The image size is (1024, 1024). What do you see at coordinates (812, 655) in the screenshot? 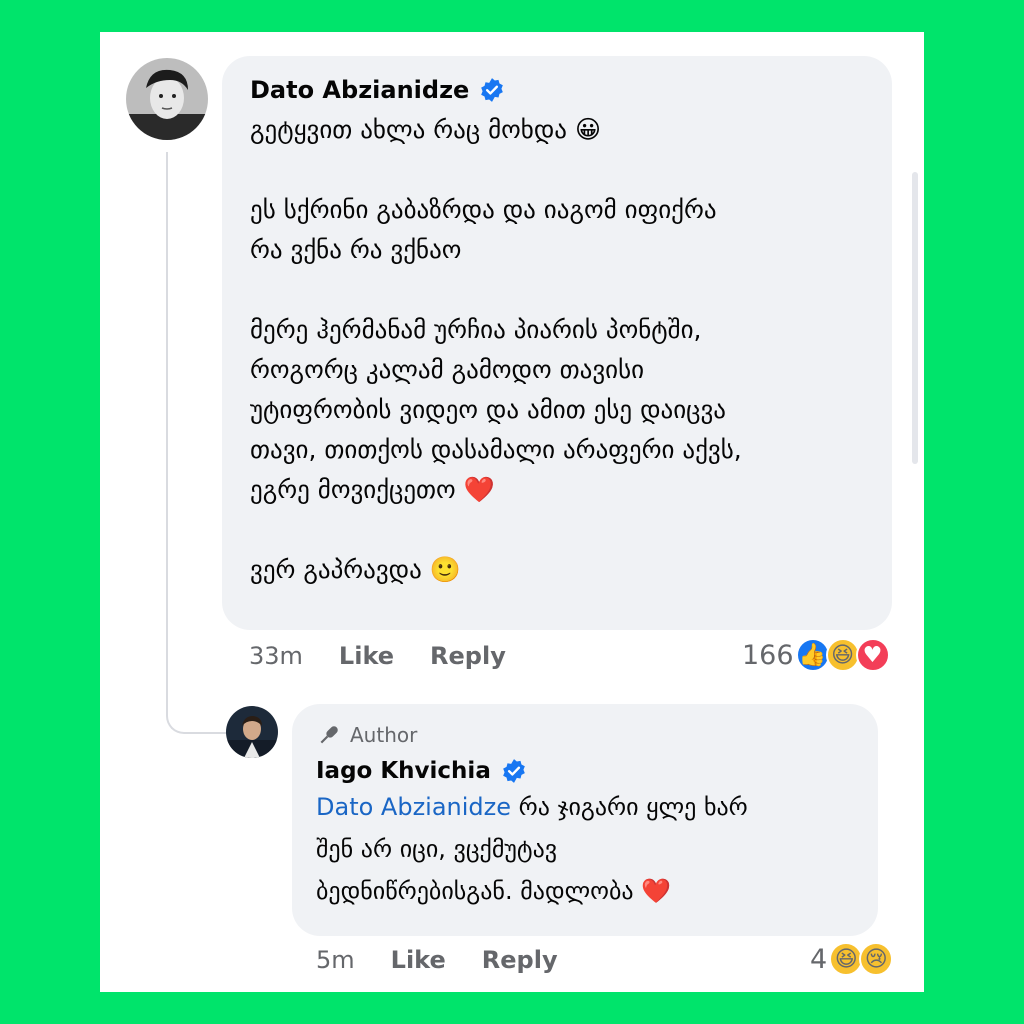
I see `like-reaction-icon: 👍` at bounding box center [812, 655].